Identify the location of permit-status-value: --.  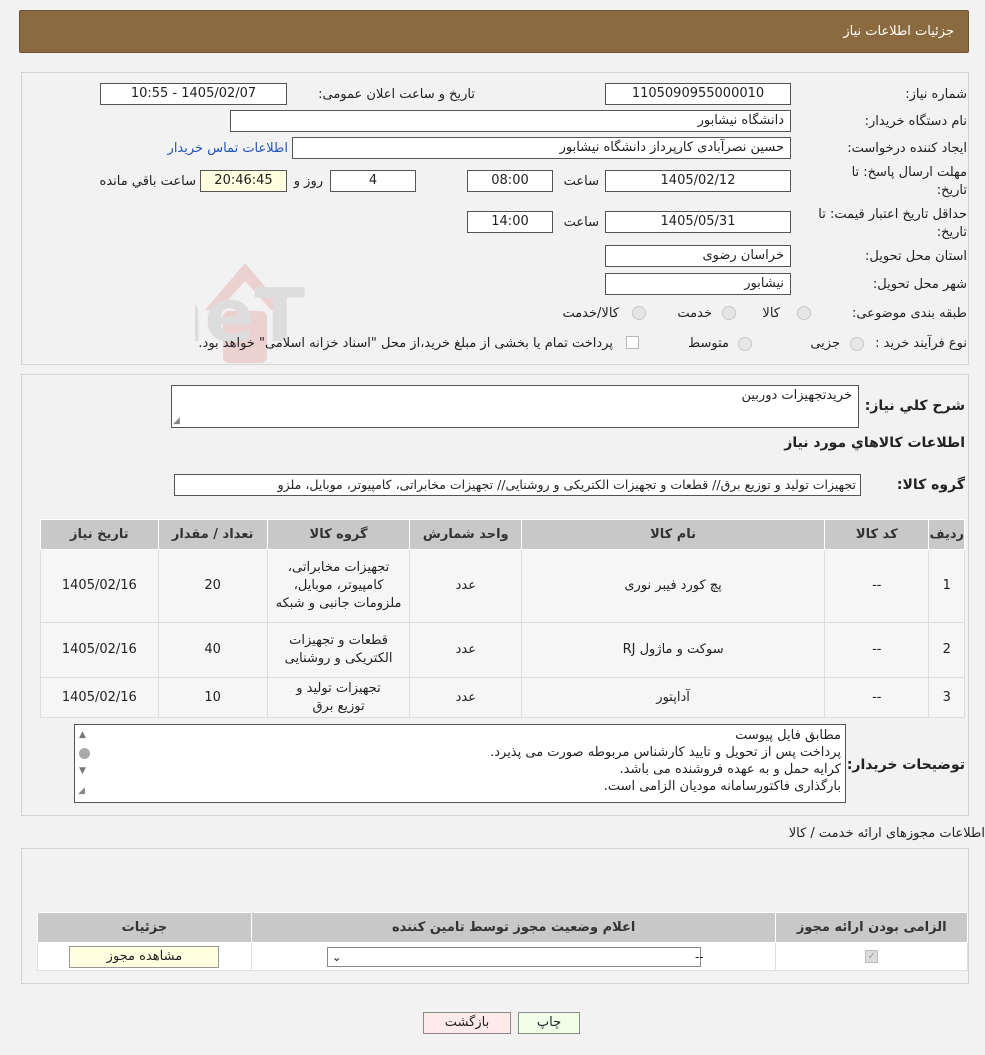
(699, 956).